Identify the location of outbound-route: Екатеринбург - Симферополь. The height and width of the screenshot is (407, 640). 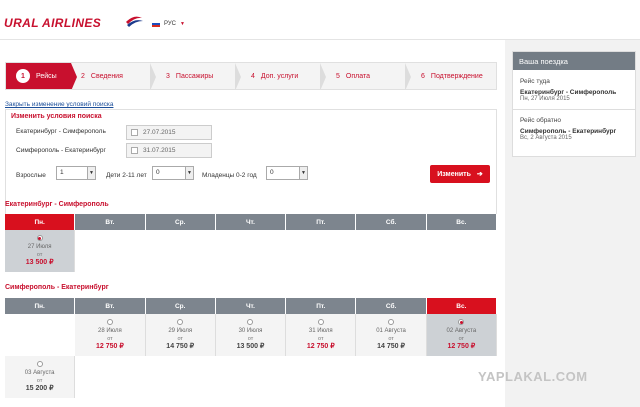
(568, 92).